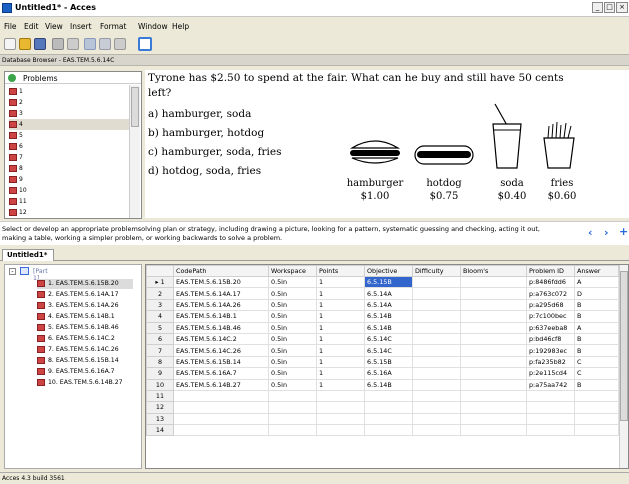 Image resolution: width=629 pixels, height=484 pixels. Describe the element at coordinates (69, 212) in the screenshot. I see `problem-item: 12` at that location.